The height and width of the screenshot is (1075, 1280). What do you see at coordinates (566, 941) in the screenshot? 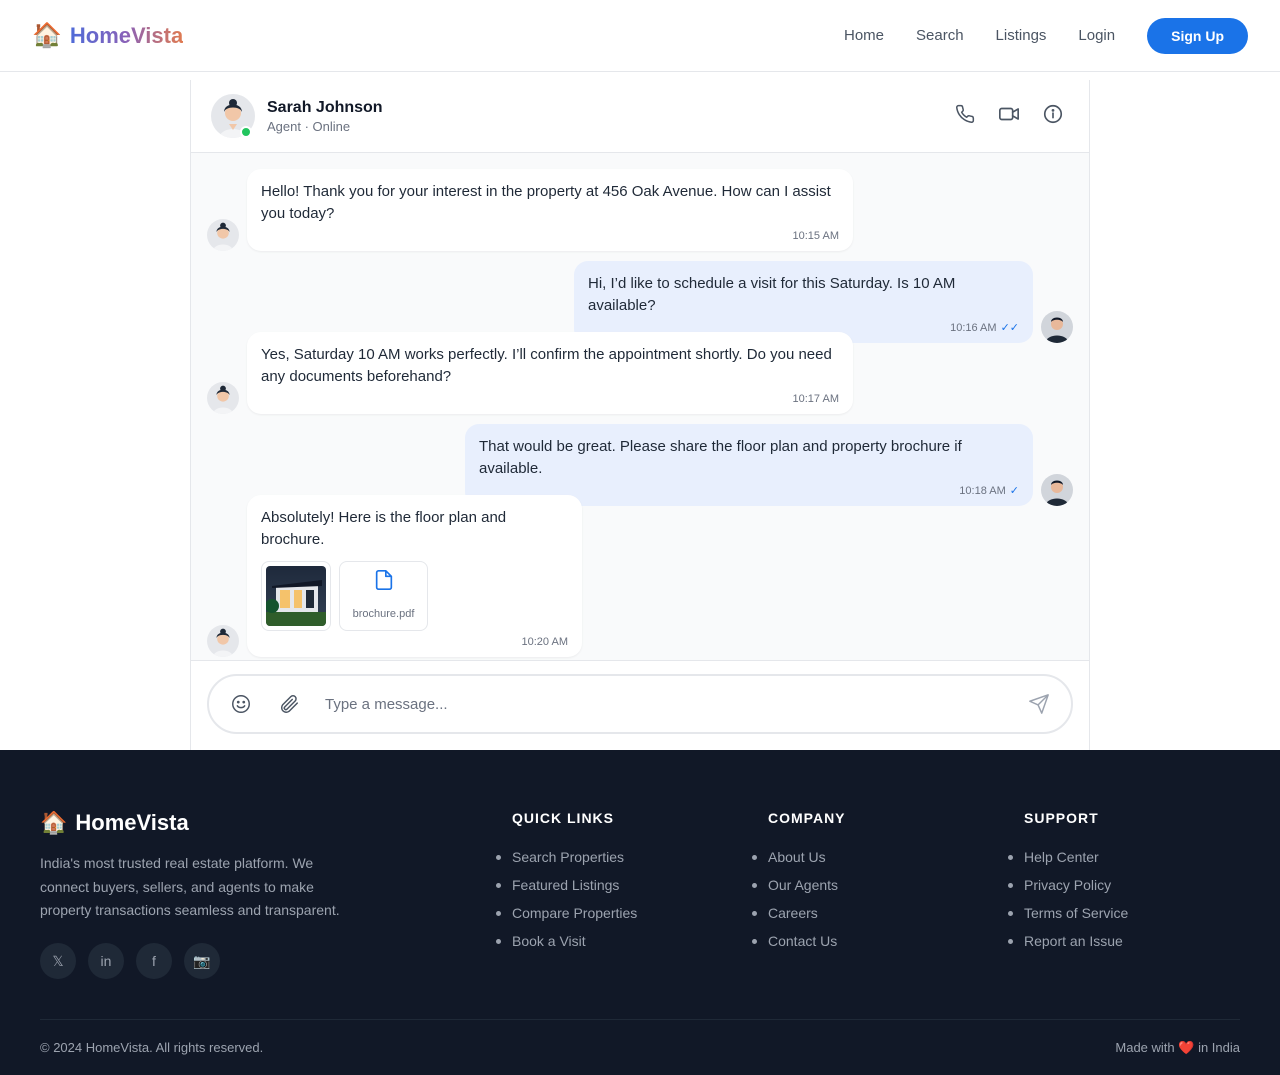
I see `footer-link: Book a Visit` at bounding box center [566, 941].